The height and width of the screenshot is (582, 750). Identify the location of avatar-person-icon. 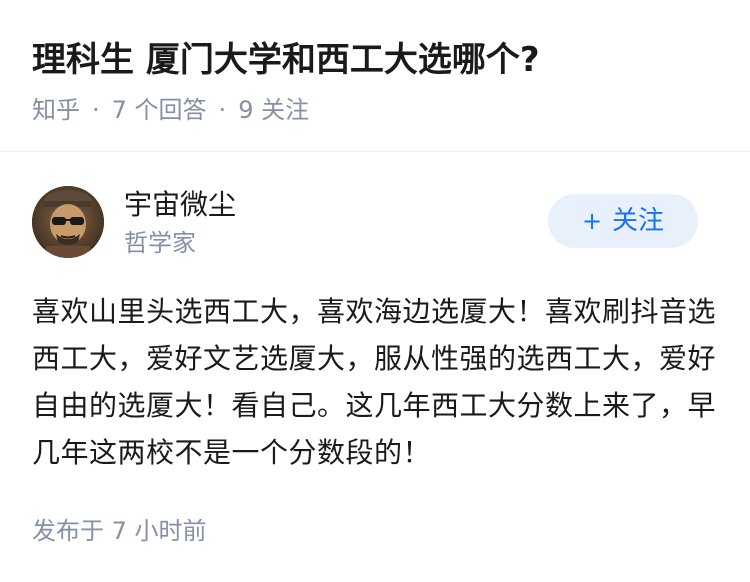
(68, 222).